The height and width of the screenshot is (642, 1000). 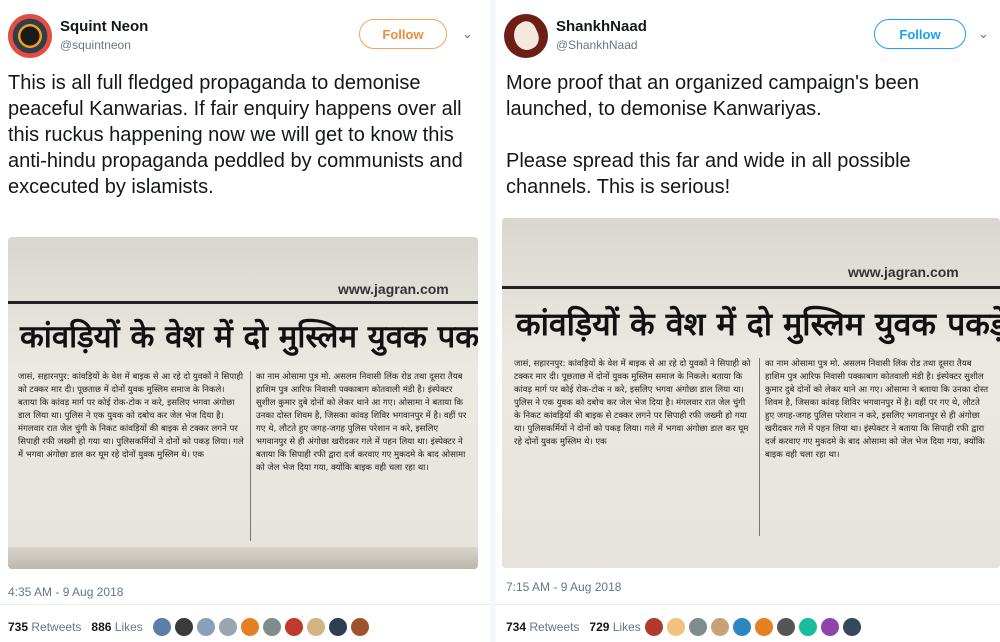 I want to click on tweet-stats-bar: 735 Retweets 886 Likes, so click(x=245, y=623).